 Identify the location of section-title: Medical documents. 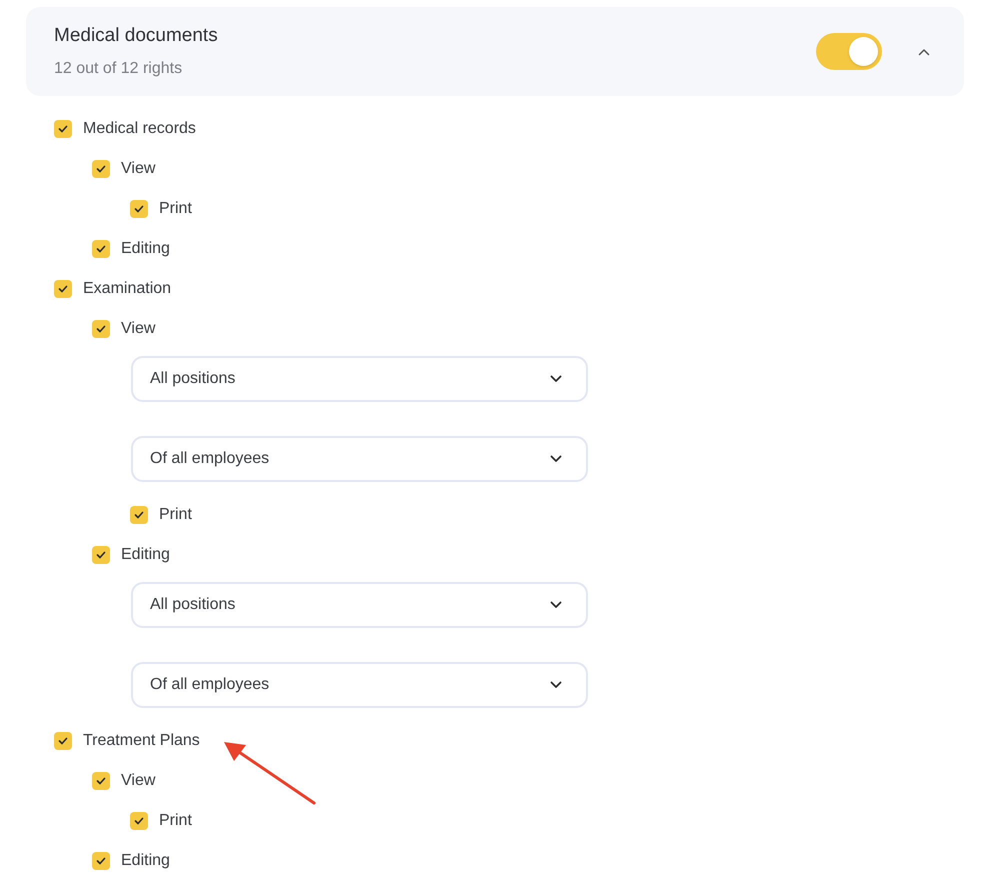
(136, 36).